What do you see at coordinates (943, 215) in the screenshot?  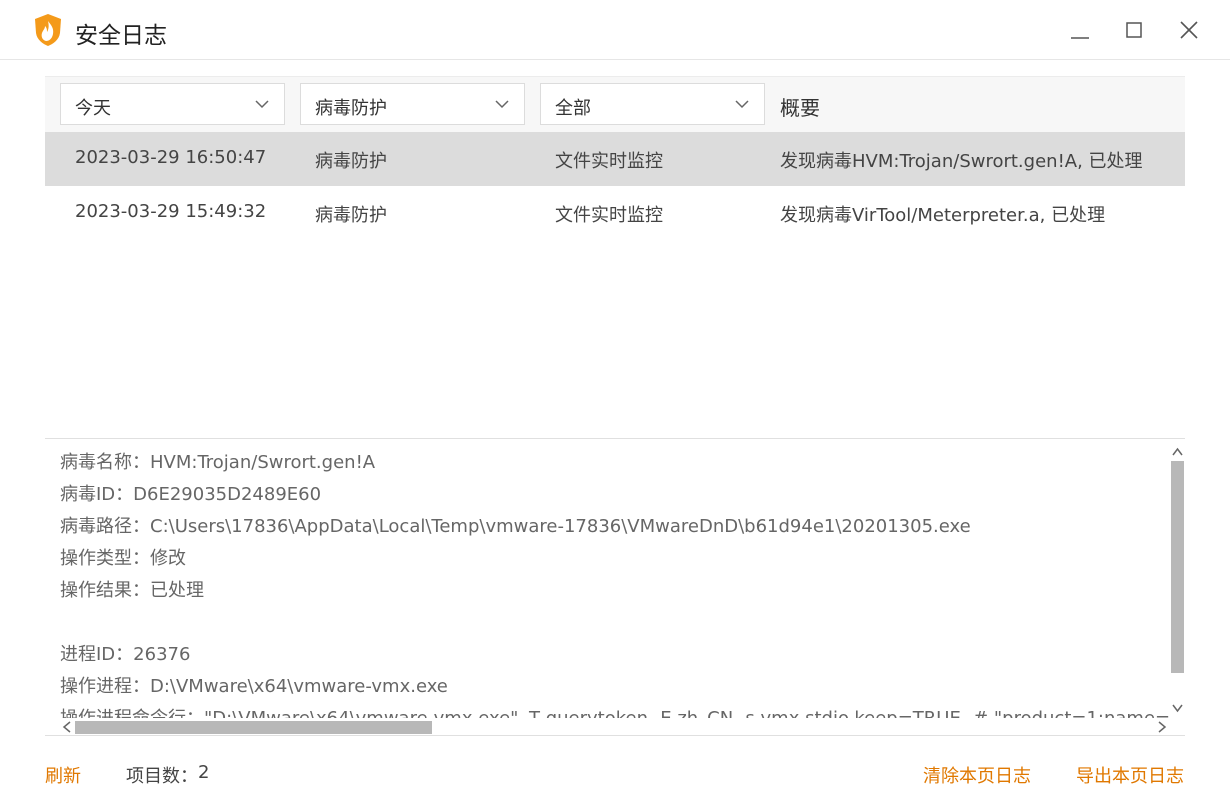 I see `log-summary: 发现病毒VirTool/Meterpreter.a, 已处理` at bounding box center [943, 215].